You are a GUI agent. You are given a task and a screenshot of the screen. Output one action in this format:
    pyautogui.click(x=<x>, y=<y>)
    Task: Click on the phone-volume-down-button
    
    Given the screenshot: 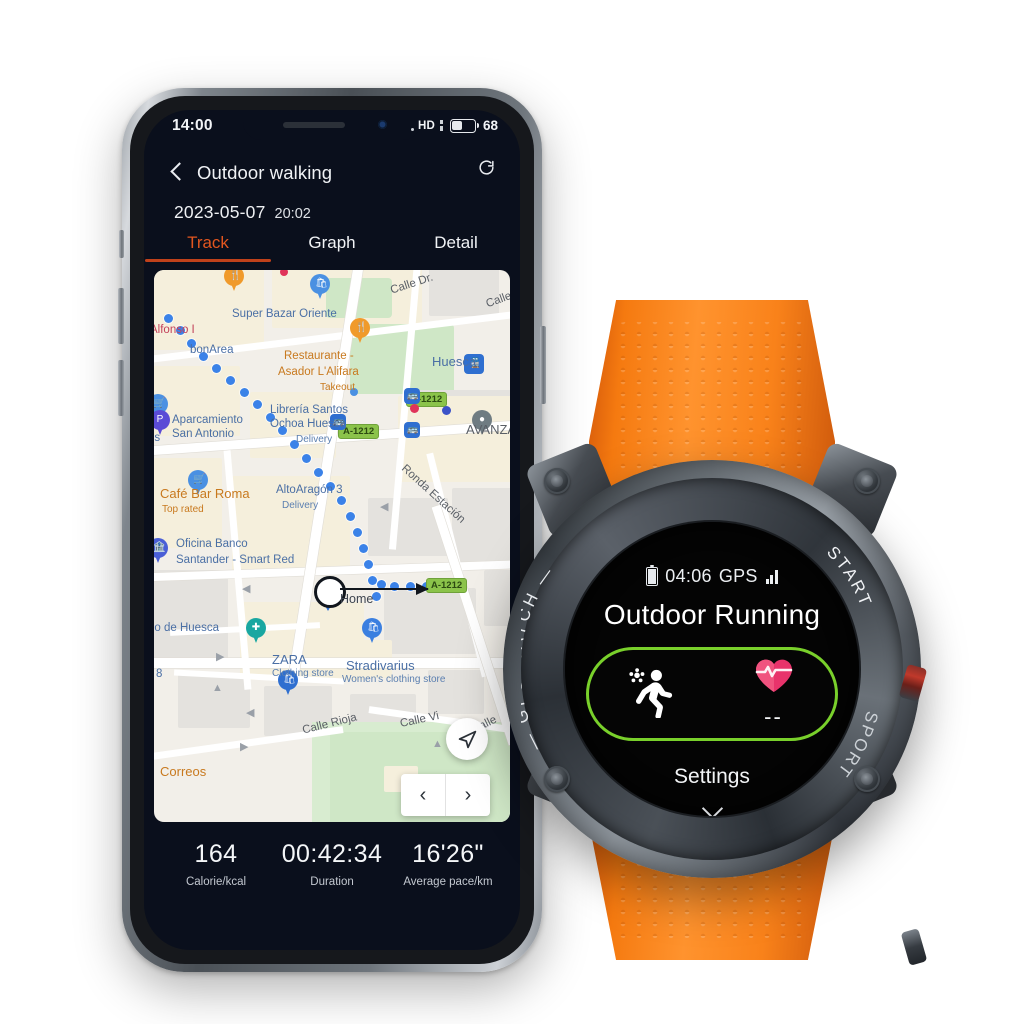 What is the action you would take?
    pyautogui.click(x=121, y=388)
    